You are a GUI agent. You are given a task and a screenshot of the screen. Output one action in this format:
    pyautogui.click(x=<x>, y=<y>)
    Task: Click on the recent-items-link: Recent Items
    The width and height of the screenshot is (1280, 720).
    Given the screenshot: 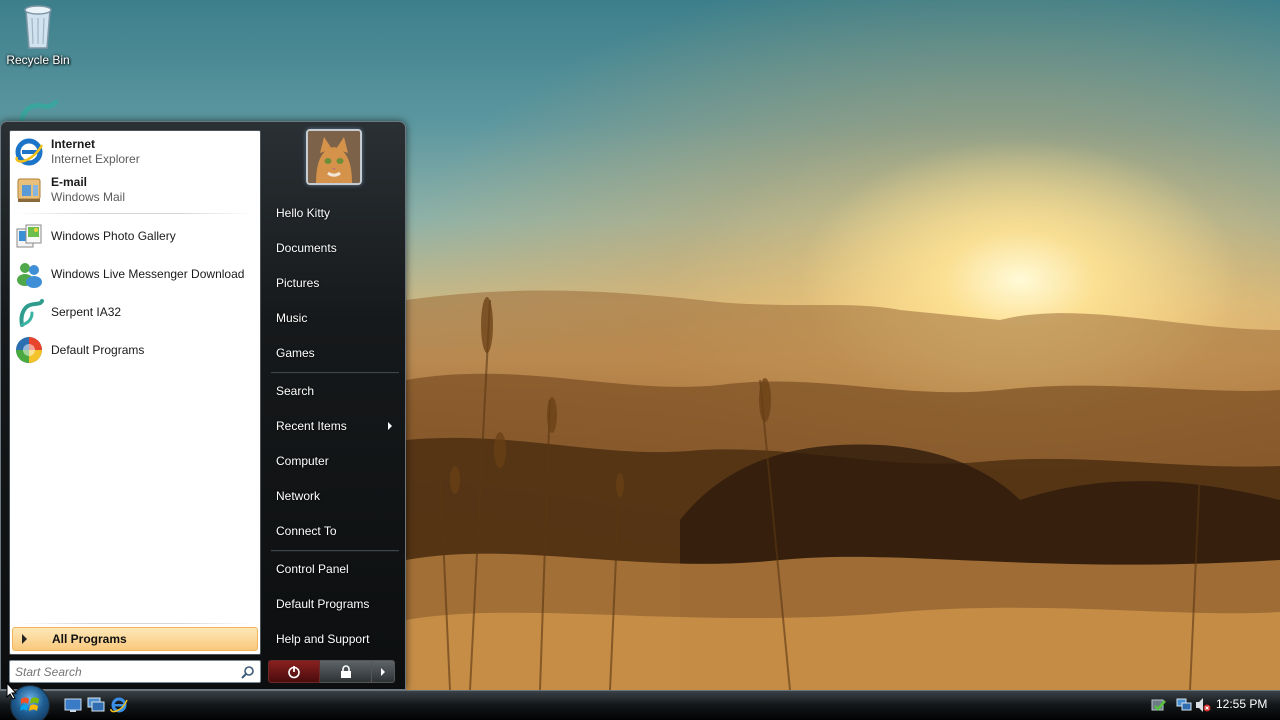 What is the action you would take?
    pyautogui.click(x=334, y=426)
    